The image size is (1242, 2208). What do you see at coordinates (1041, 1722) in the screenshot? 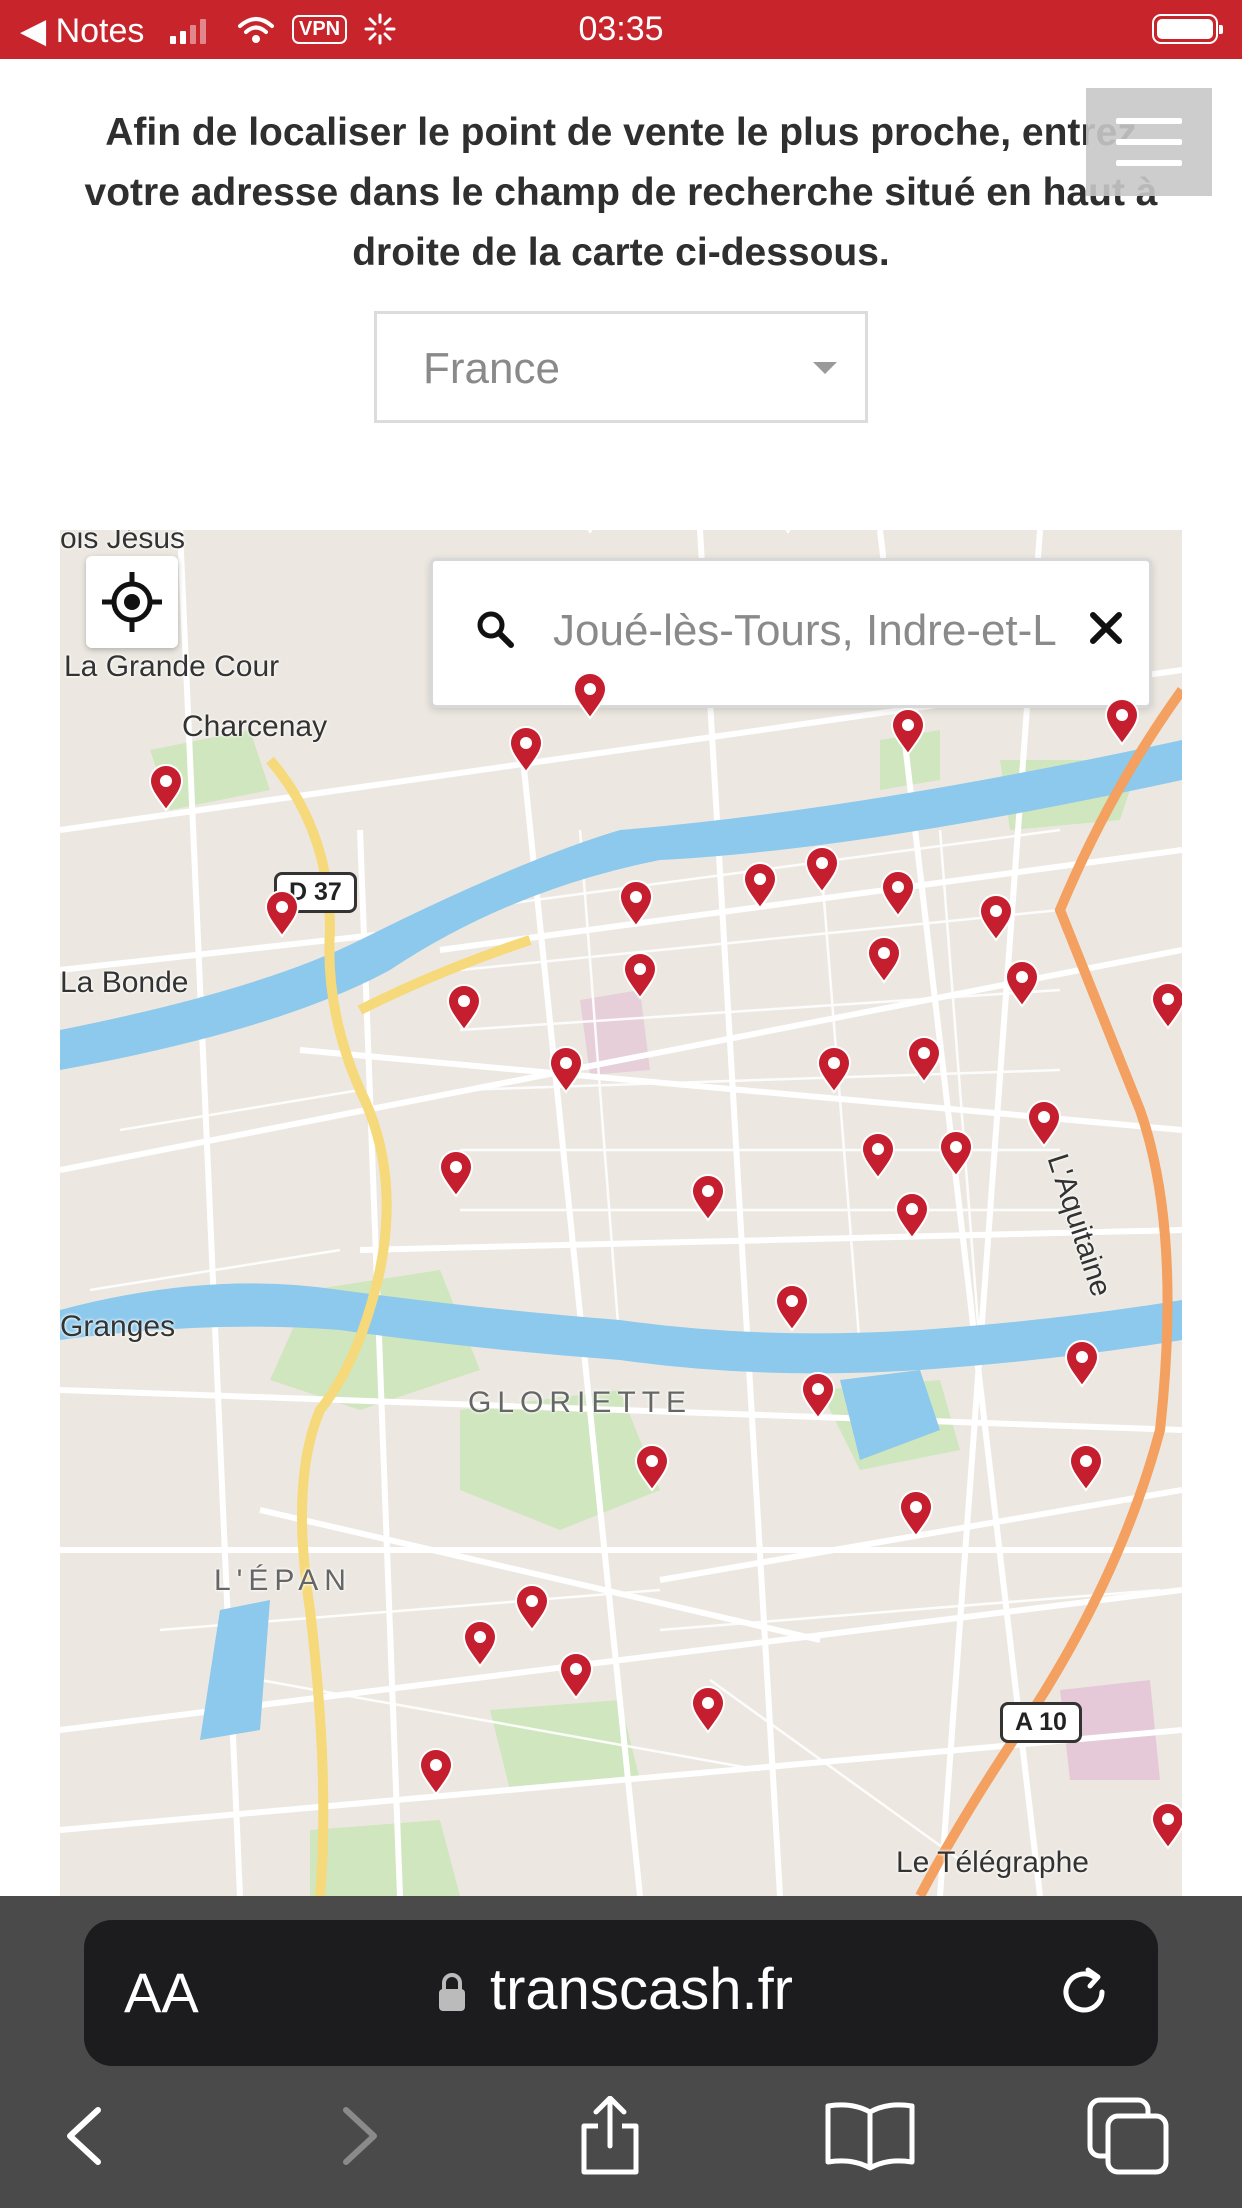
I see `road-shield: A 10` at bounding box center [1041, 1722].